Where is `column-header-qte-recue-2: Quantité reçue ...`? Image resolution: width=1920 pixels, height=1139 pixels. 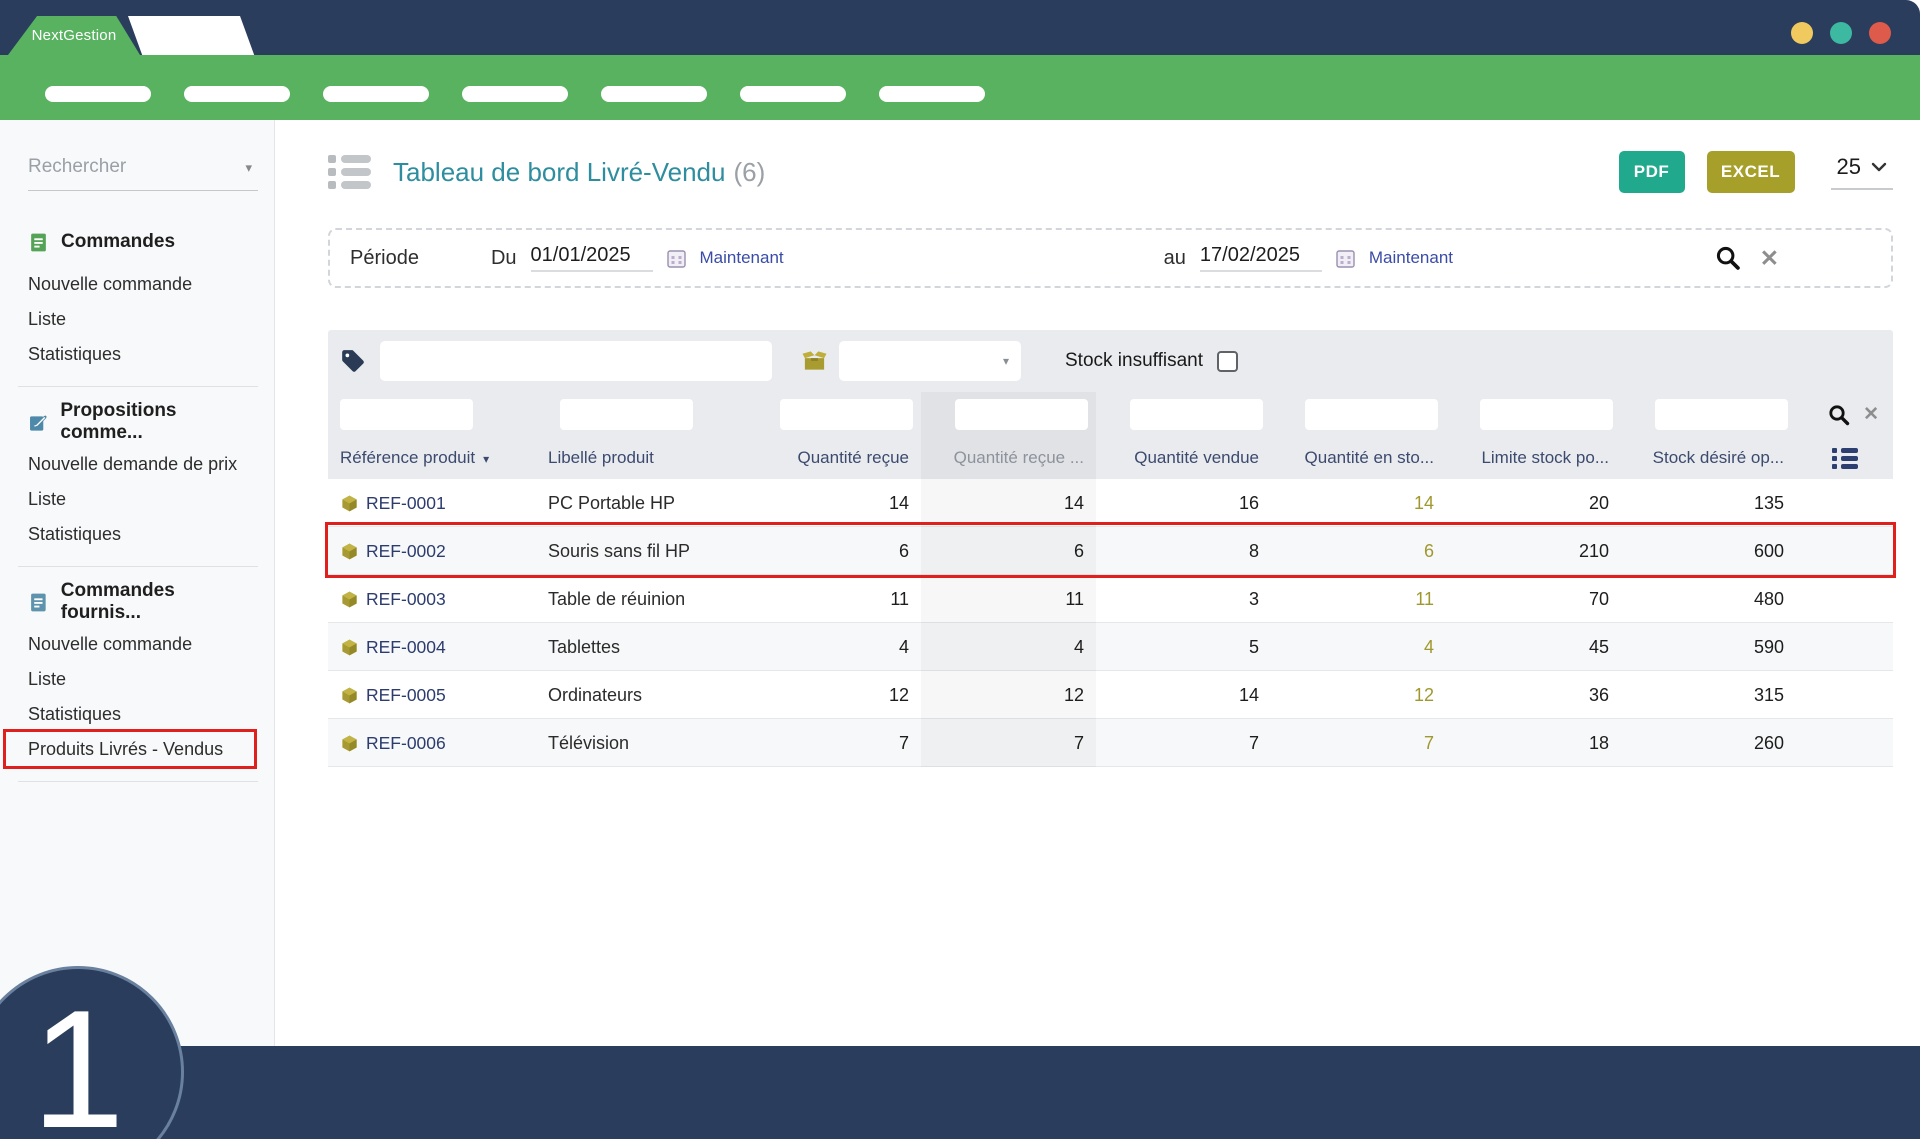 column-header-qte-recue-2: Quantité reçue ... is located at coordinates (1008, 458).